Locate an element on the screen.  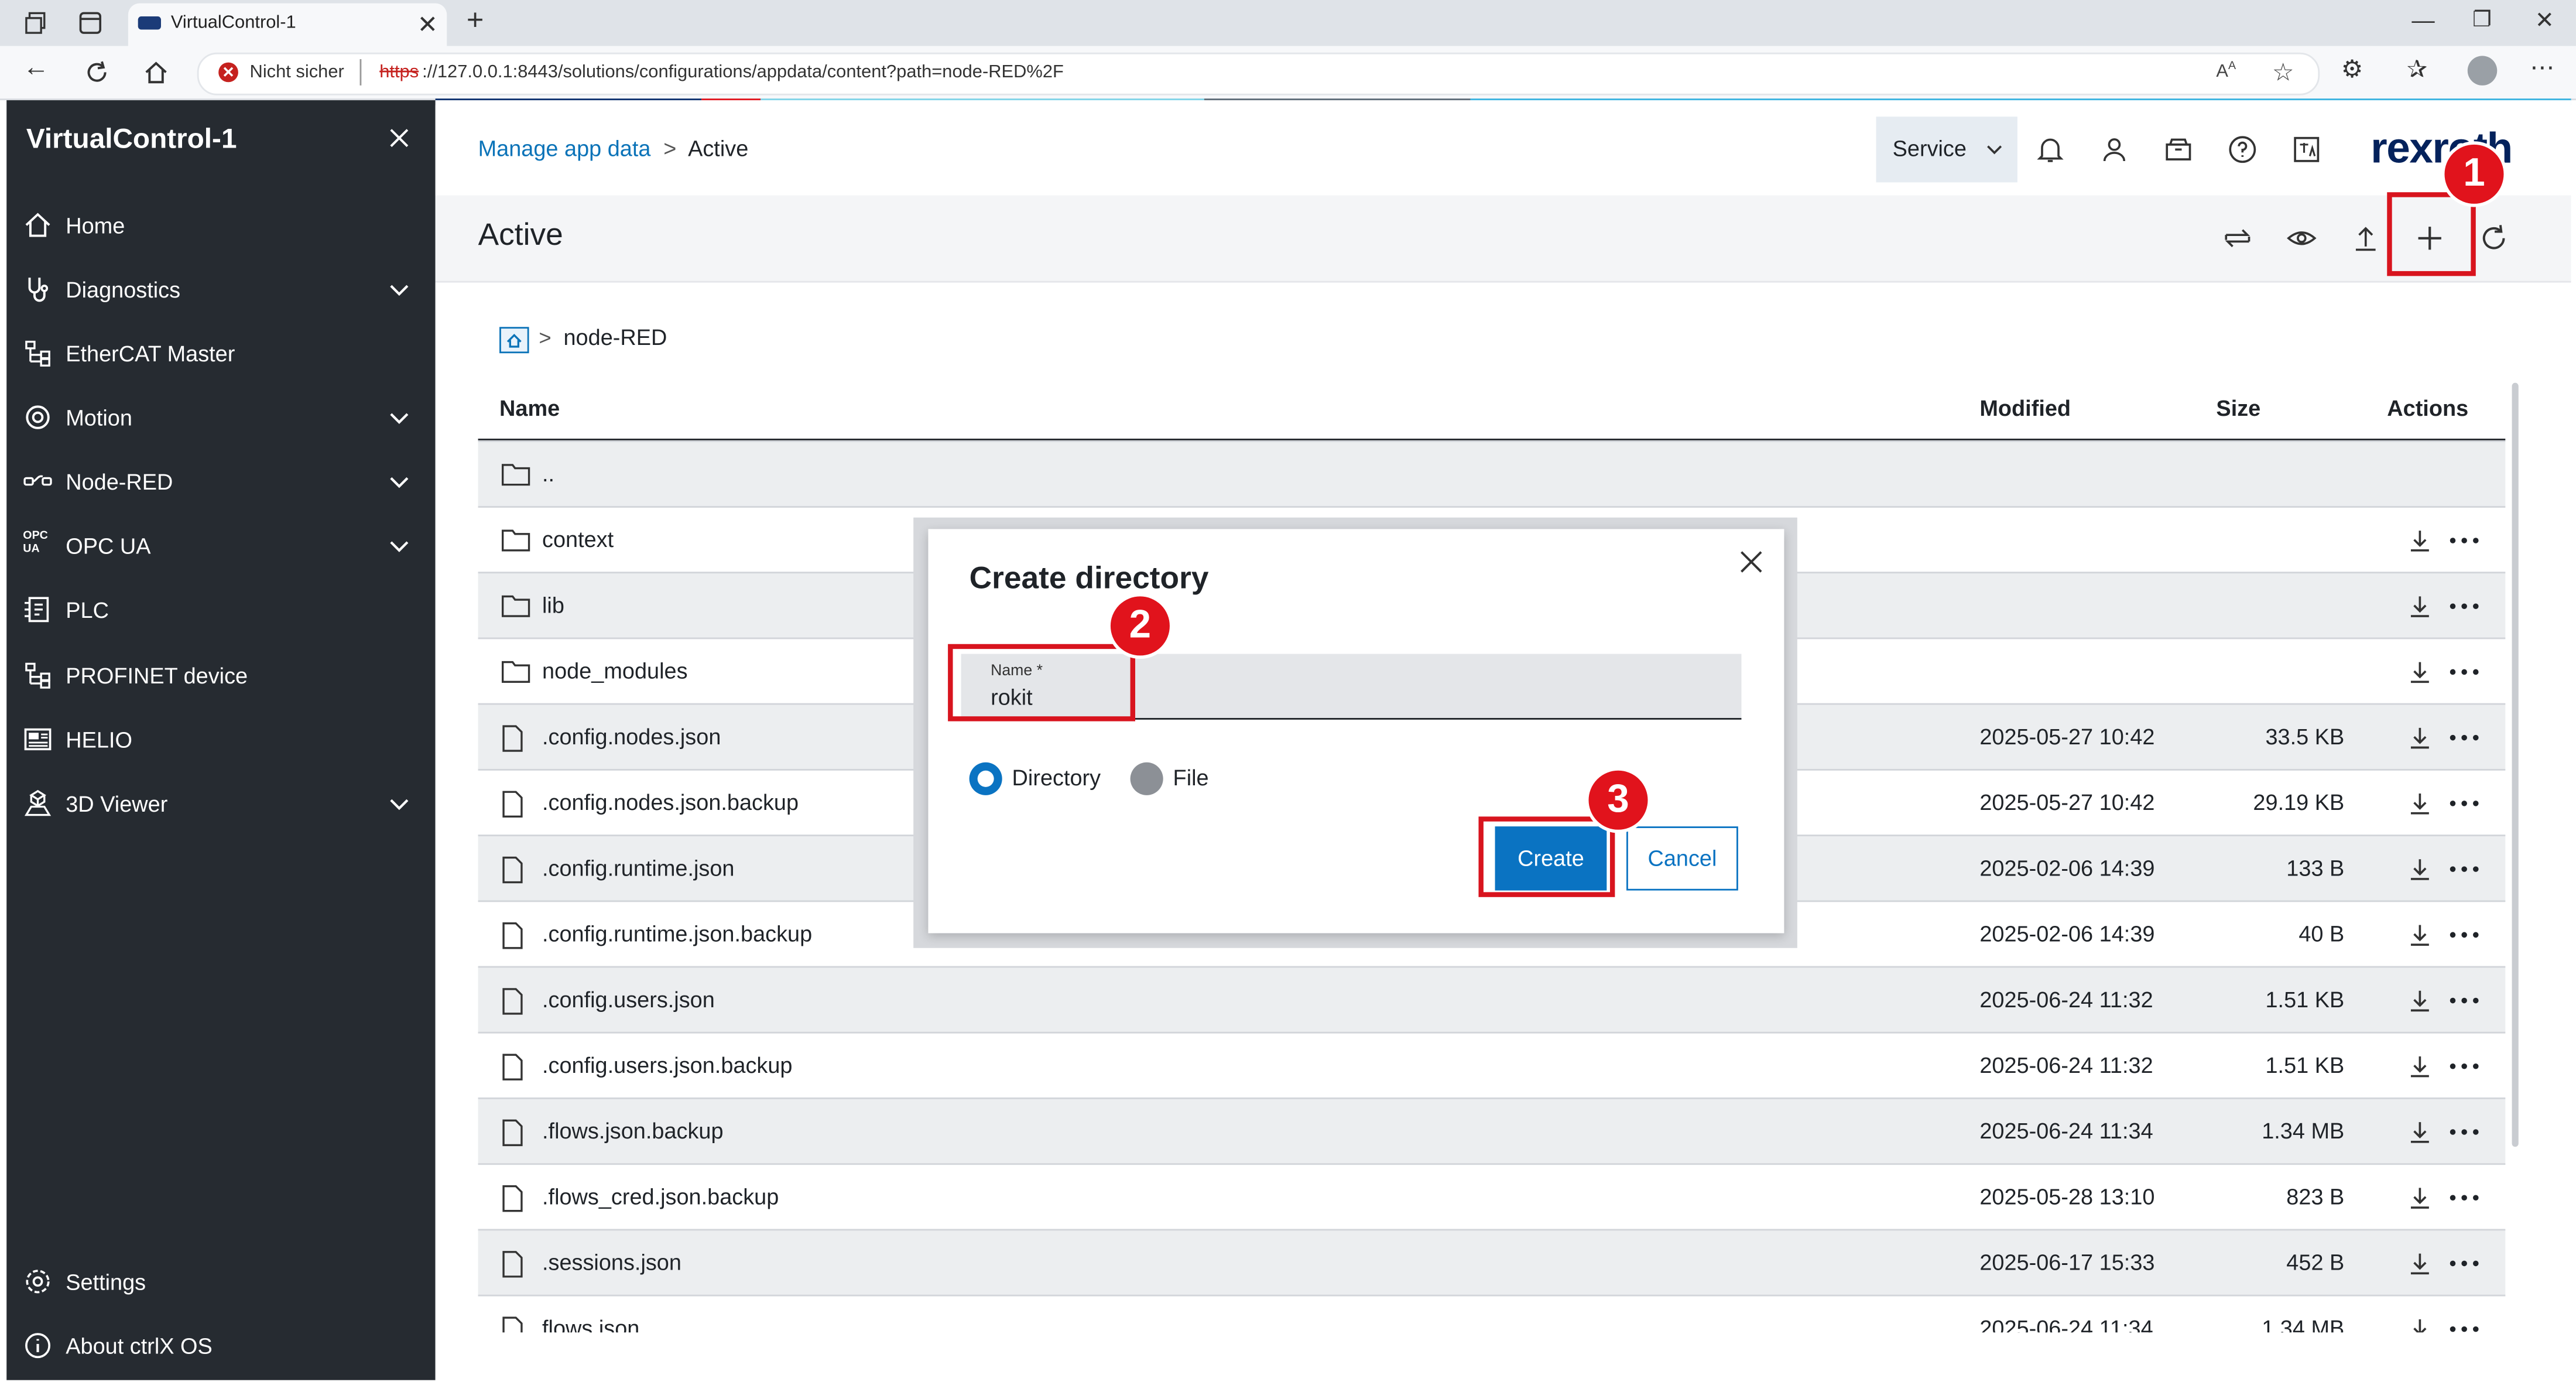
favorites-icon: ✰ is located at coordinates (2417, 69).